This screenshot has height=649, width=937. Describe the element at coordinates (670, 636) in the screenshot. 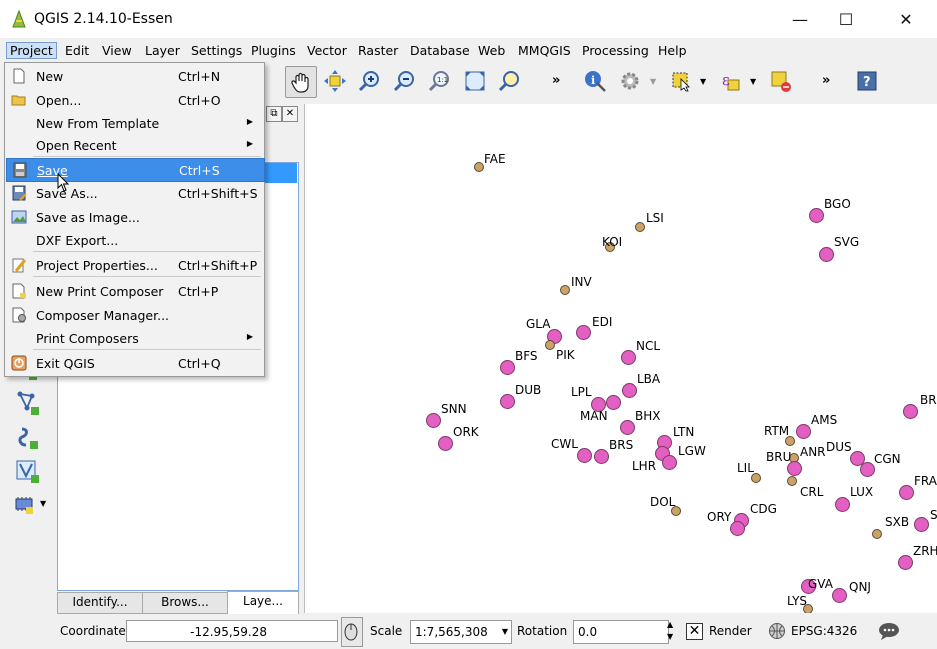

I see `spin-down-icon: ▼` at that location.